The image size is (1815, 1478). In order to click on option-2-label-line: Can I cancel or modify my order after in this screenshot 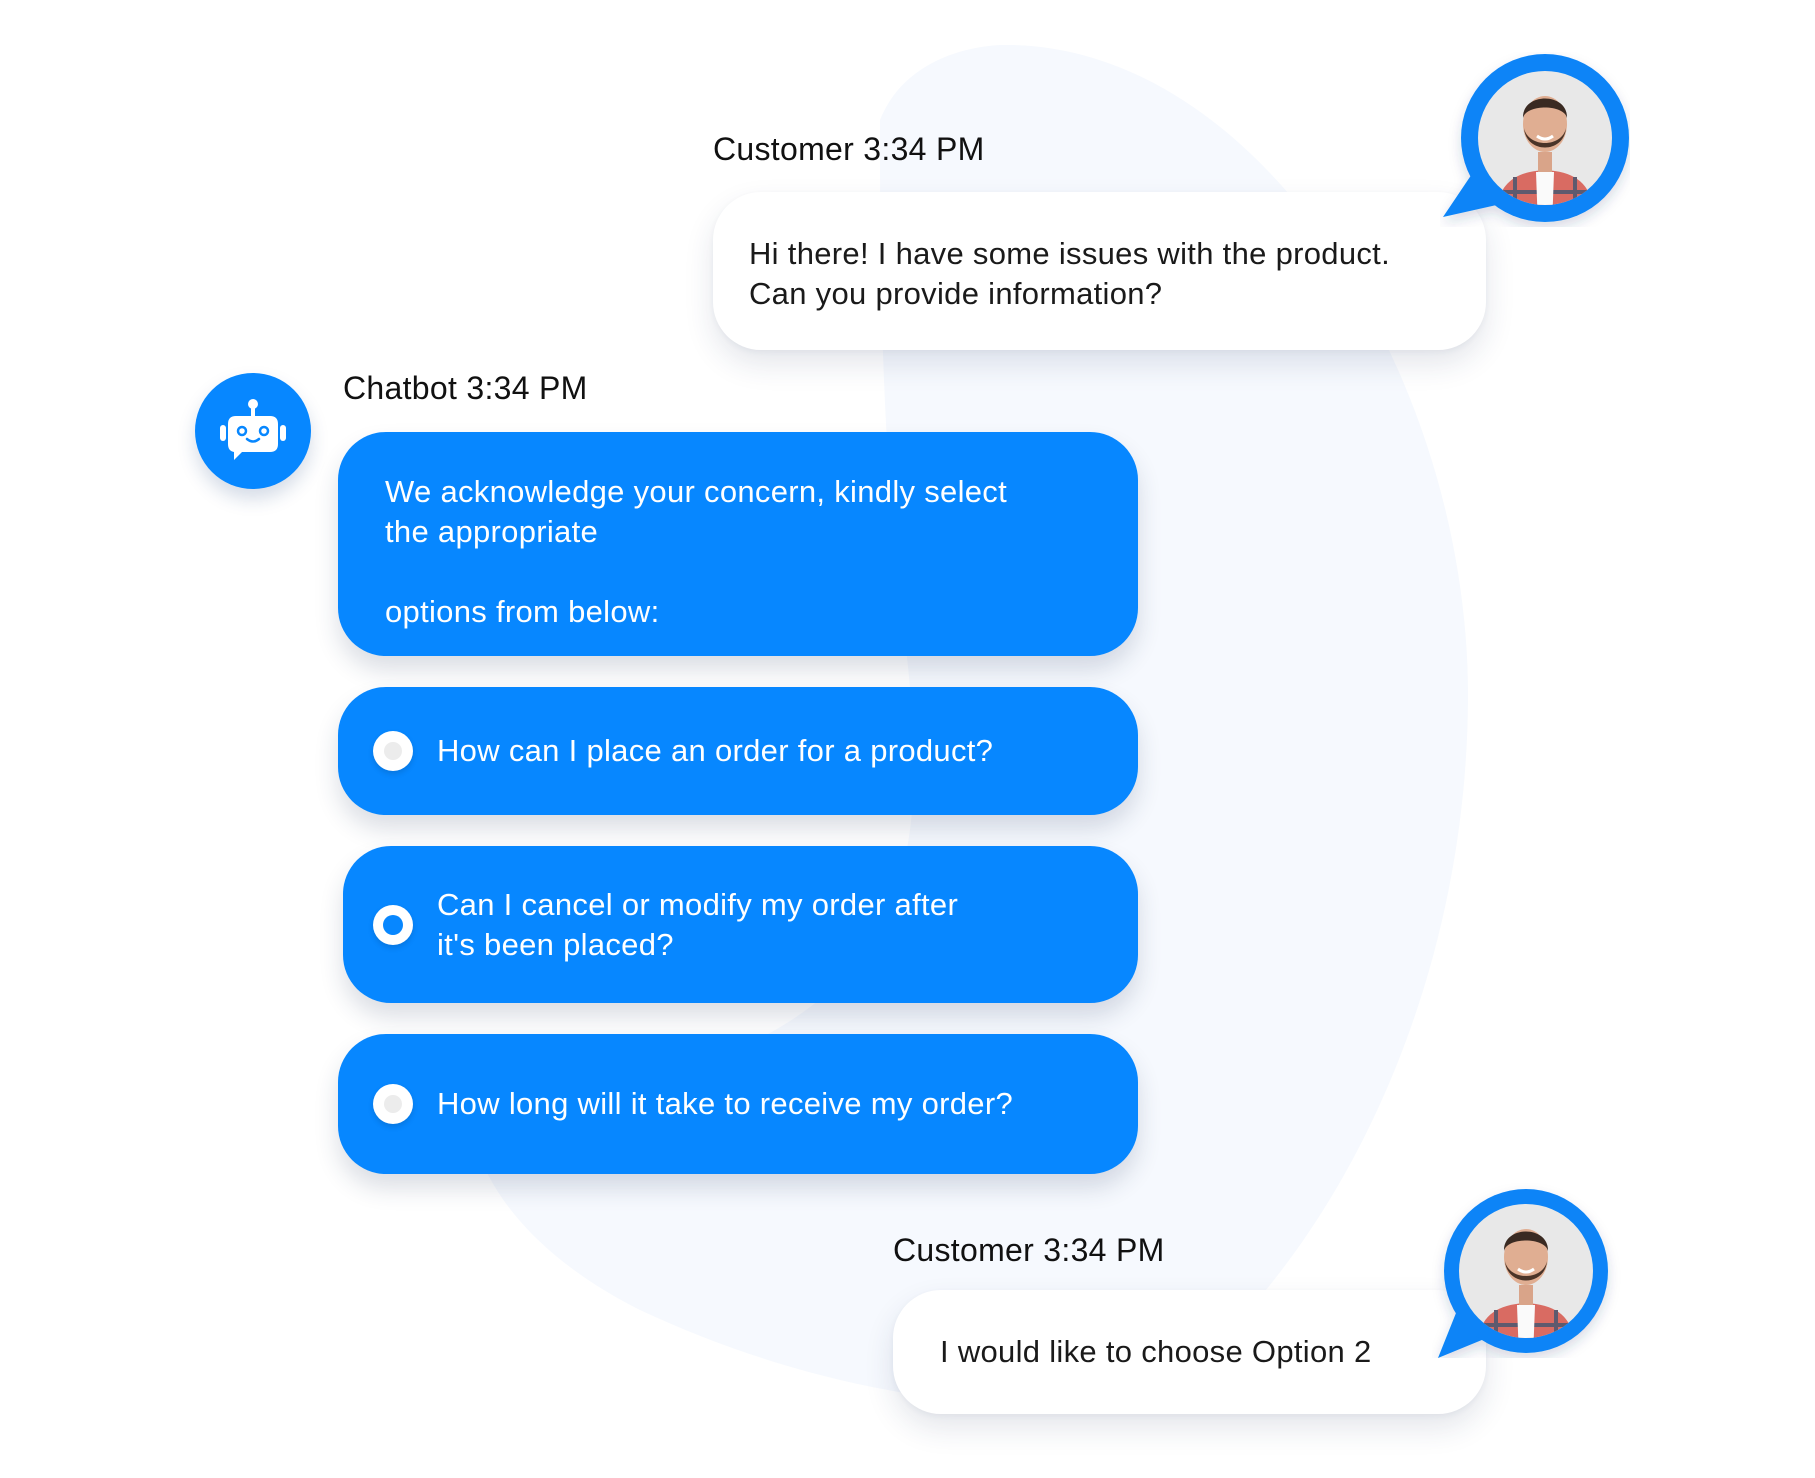, I will do `click(698, 904)`.